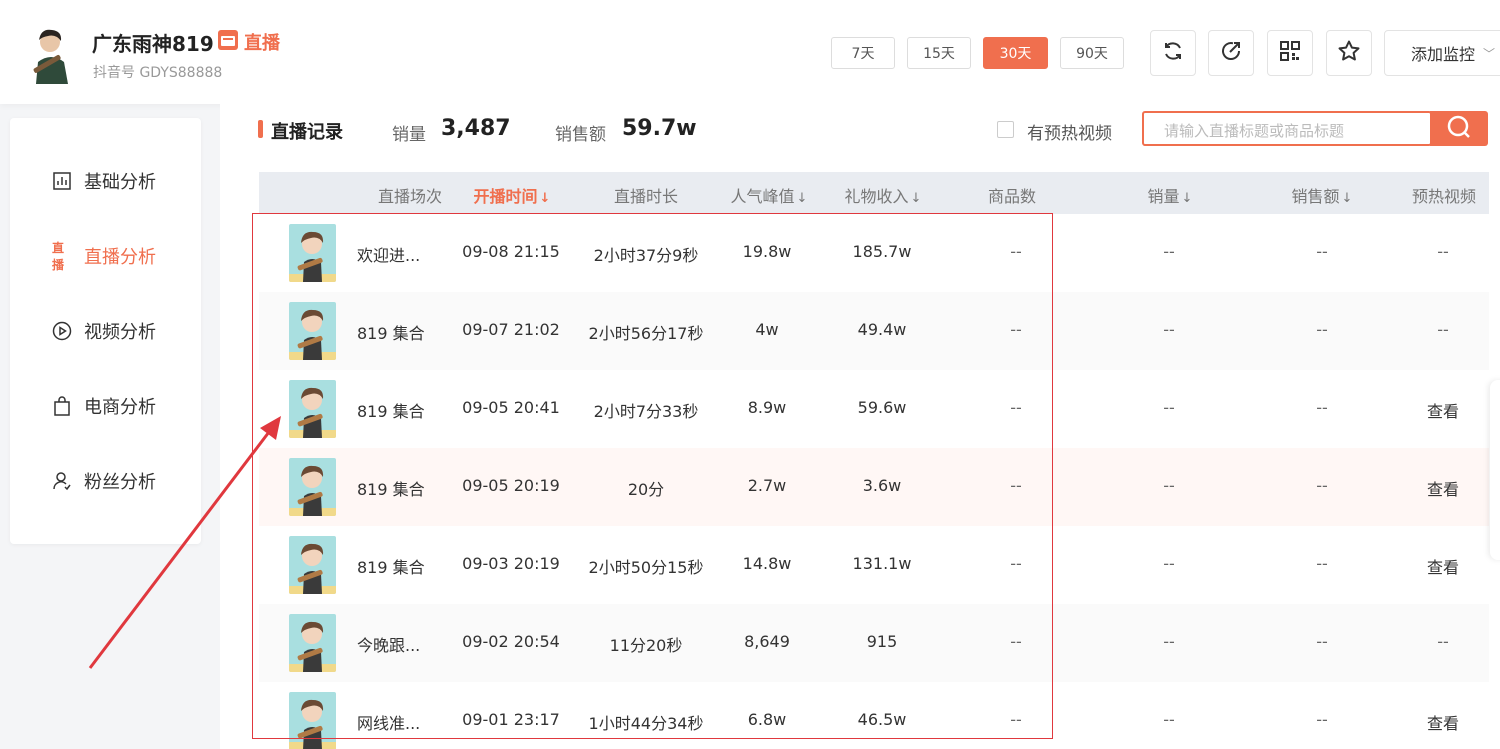 The width and height of the screenshot is (1500, 749). What do you see at coordinates (410, 196) in the screenshot?
I see `col-live-session: 直播场次` at bounding box center [410, 196].